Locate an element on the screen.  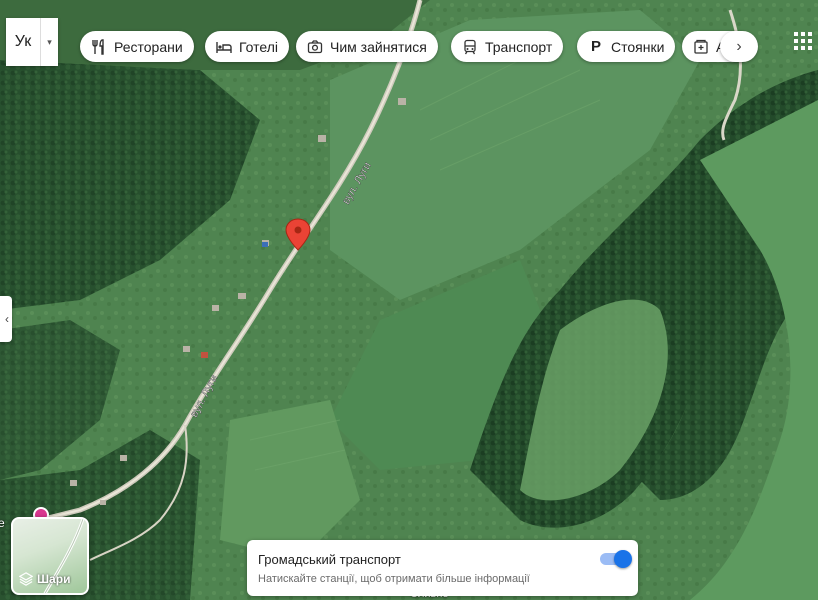
restaurant-icon is located at coordinates (99, 47).